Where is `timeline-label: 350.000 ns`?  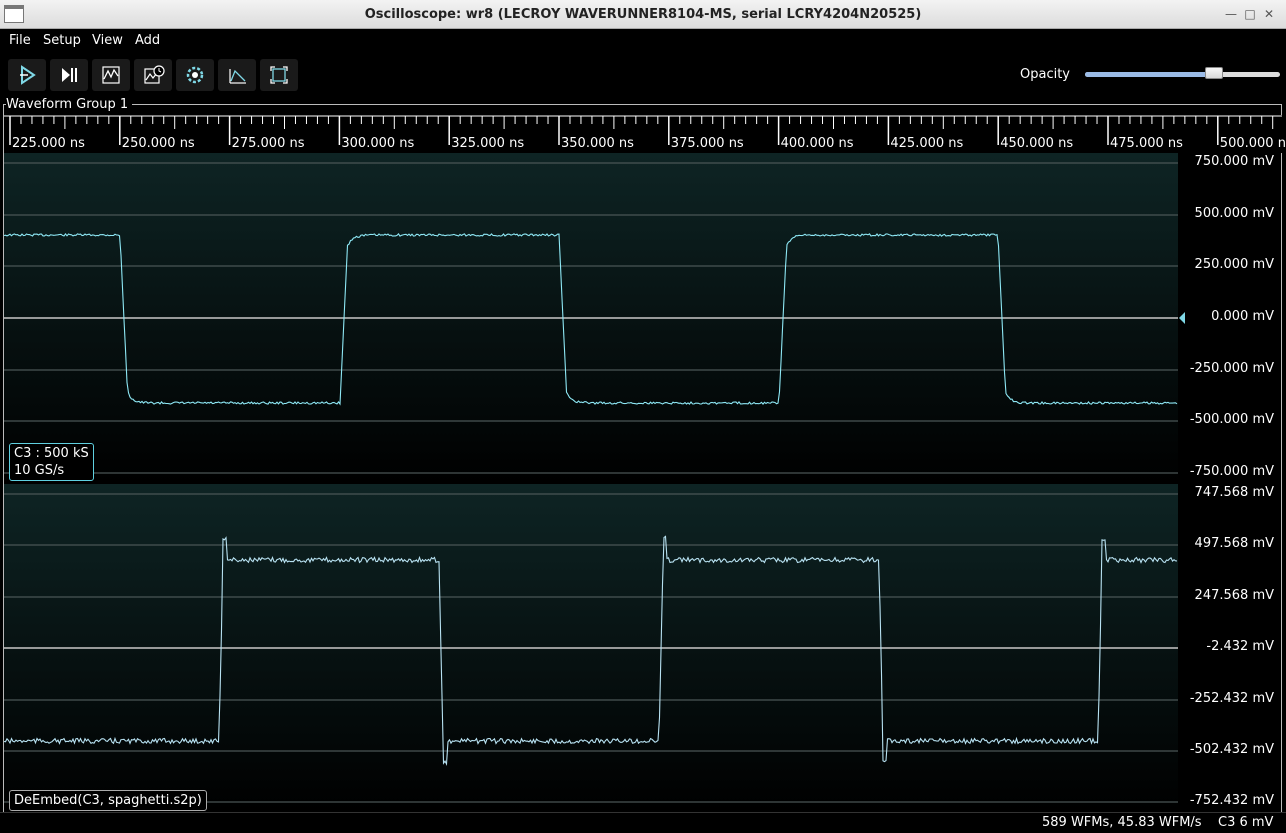 timeline-label: 350.000 ns is located at coordinates (597, 143).